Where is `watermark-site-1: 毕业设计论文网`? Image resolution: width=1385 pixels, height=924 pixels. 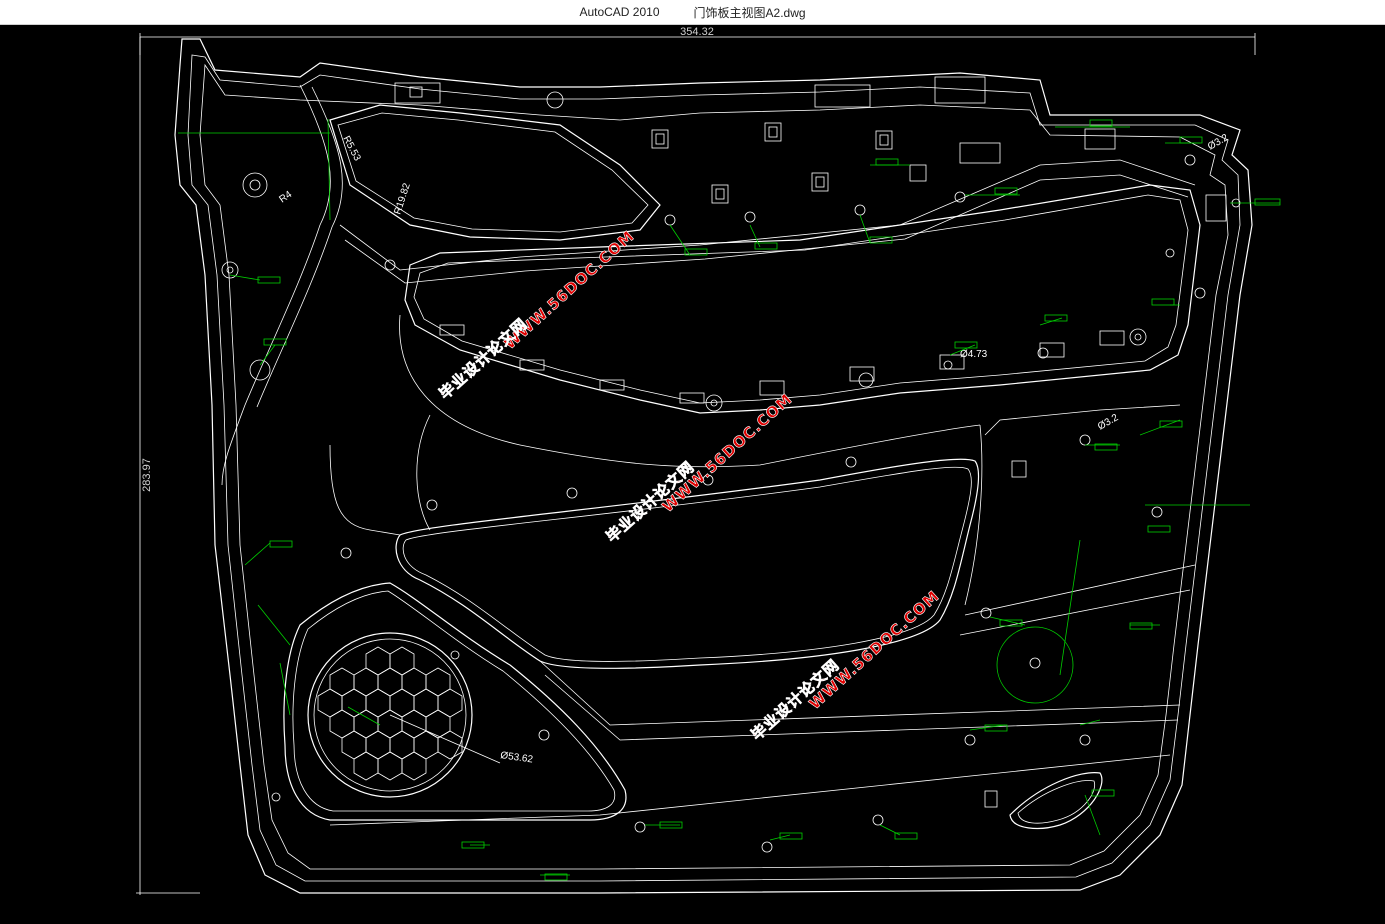 watermark-site-1: 毕业设计论文网 is located at coordinates (483, 359).